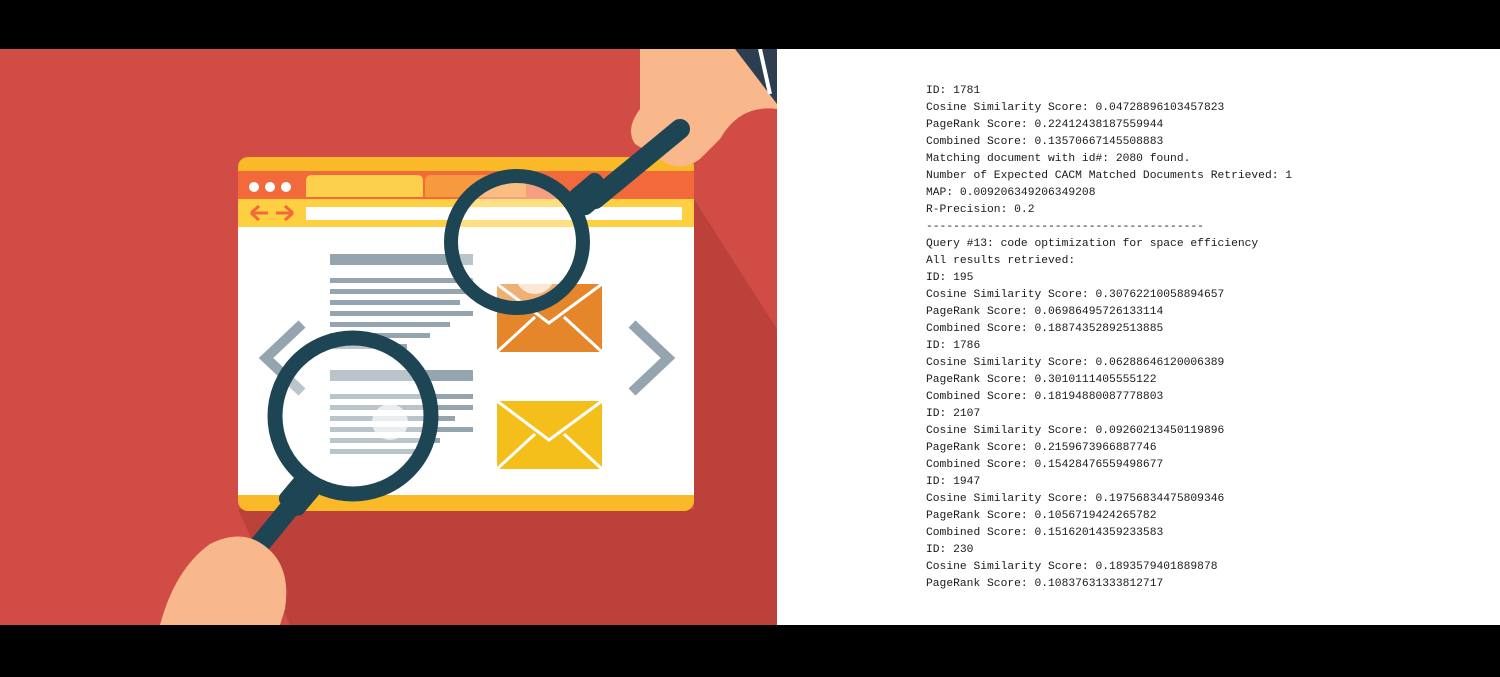 The height and width of the screenshot is (677, 1500). Describe the element at coordinates (1045, 465) in the screenshot. I see `console-line: Combined Score: 0.15428476559498677` at that location.